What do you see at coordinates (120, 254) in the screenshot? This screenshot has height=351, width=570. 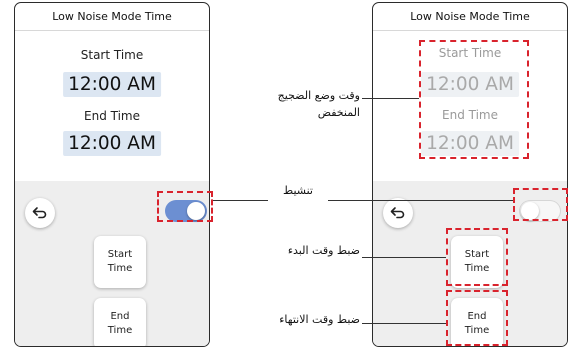 I see `button-label-line1: Start` at bounding box center [120, 254].